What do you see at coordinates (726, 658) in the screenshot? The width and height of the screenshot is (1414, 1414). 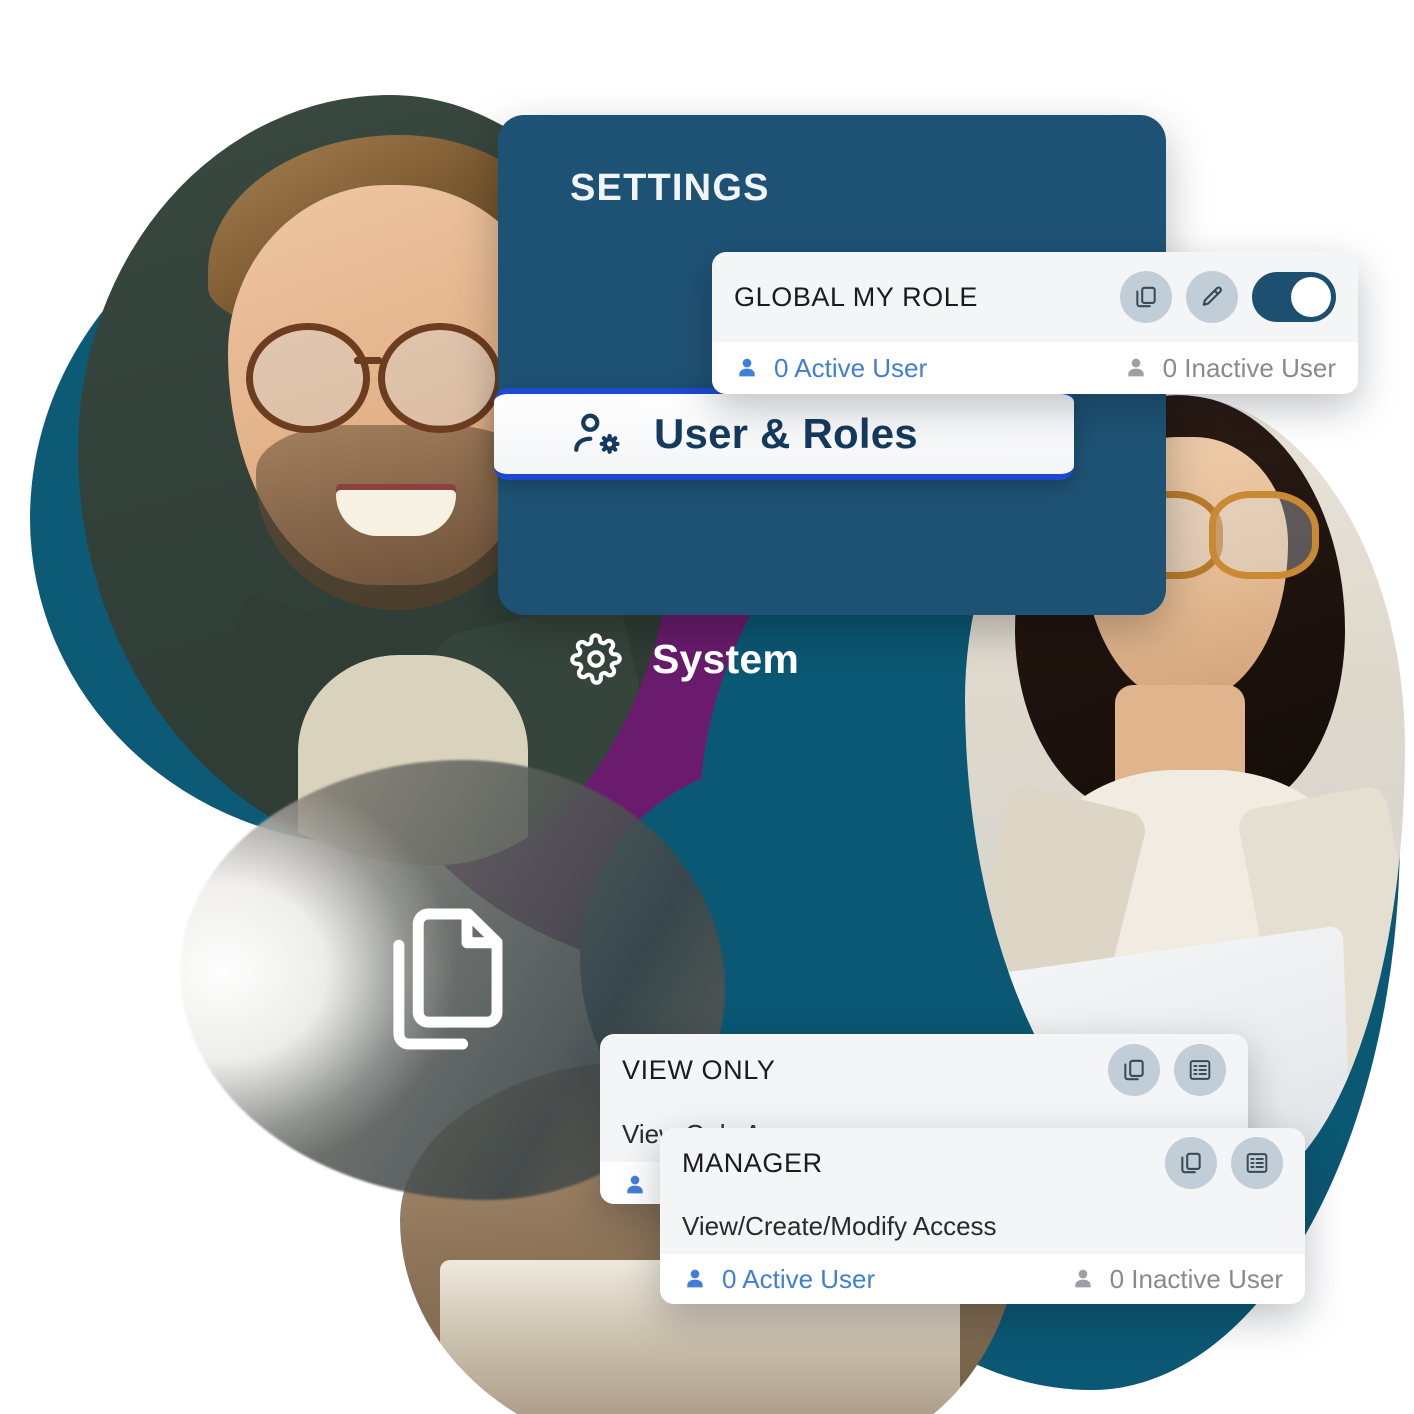 I see `sidebar-item-label-system: System` at bounding box center [726, 658].